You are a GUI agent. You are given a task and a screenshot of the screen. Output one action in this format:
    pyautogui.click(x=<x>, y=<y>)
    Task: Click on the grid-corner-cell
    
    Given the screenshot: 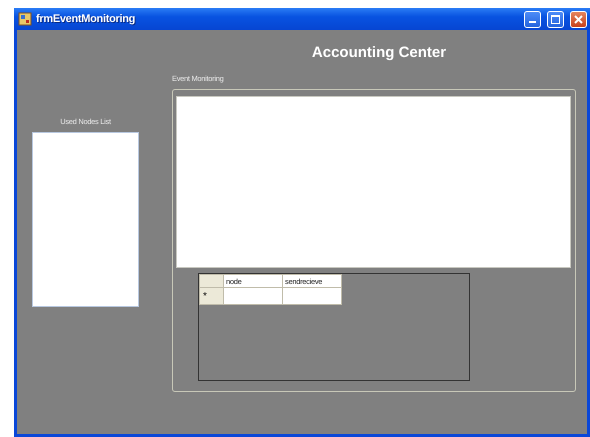 What is the action you would take?
    pyautogui.click(x=212, y=281)
    